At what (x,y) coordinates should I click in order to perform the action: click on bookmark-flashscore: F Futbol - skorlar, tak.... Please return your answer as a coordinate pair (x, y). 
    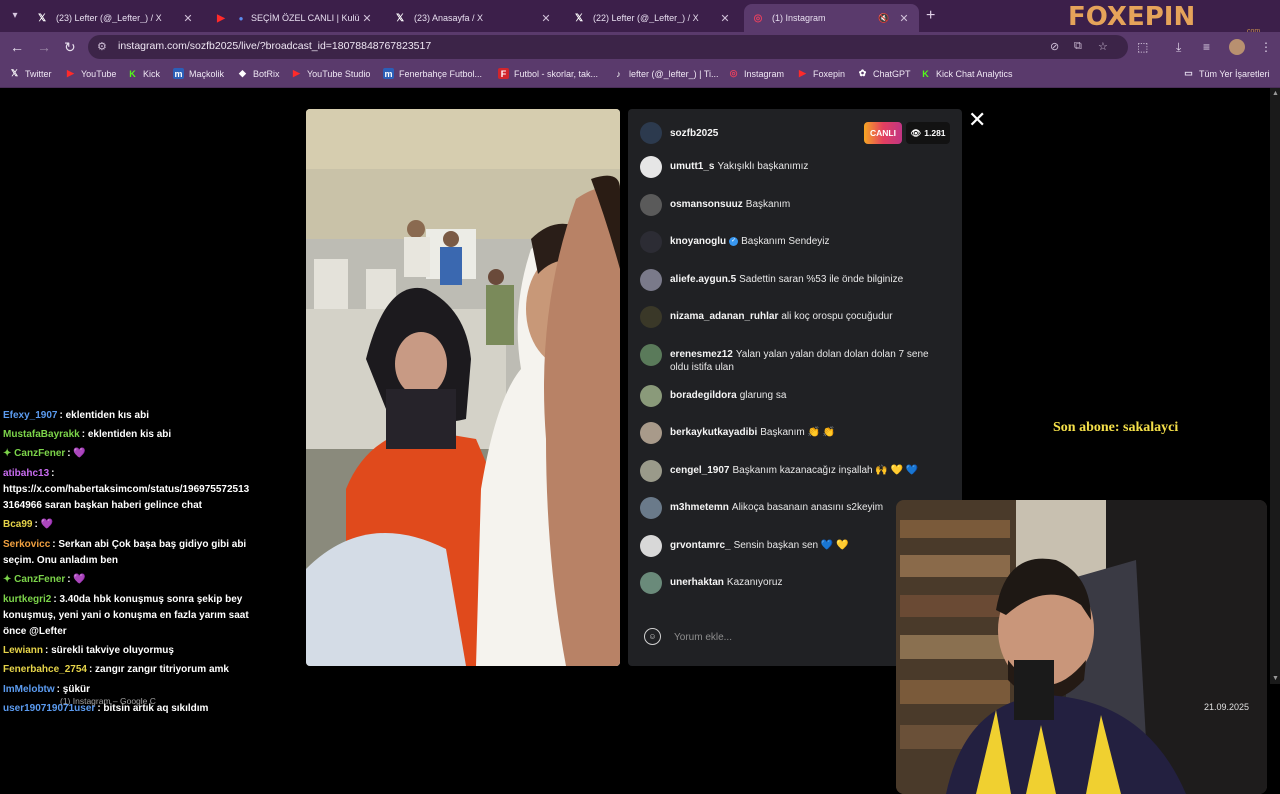
    Looking at the image, I should click on (548, 73).